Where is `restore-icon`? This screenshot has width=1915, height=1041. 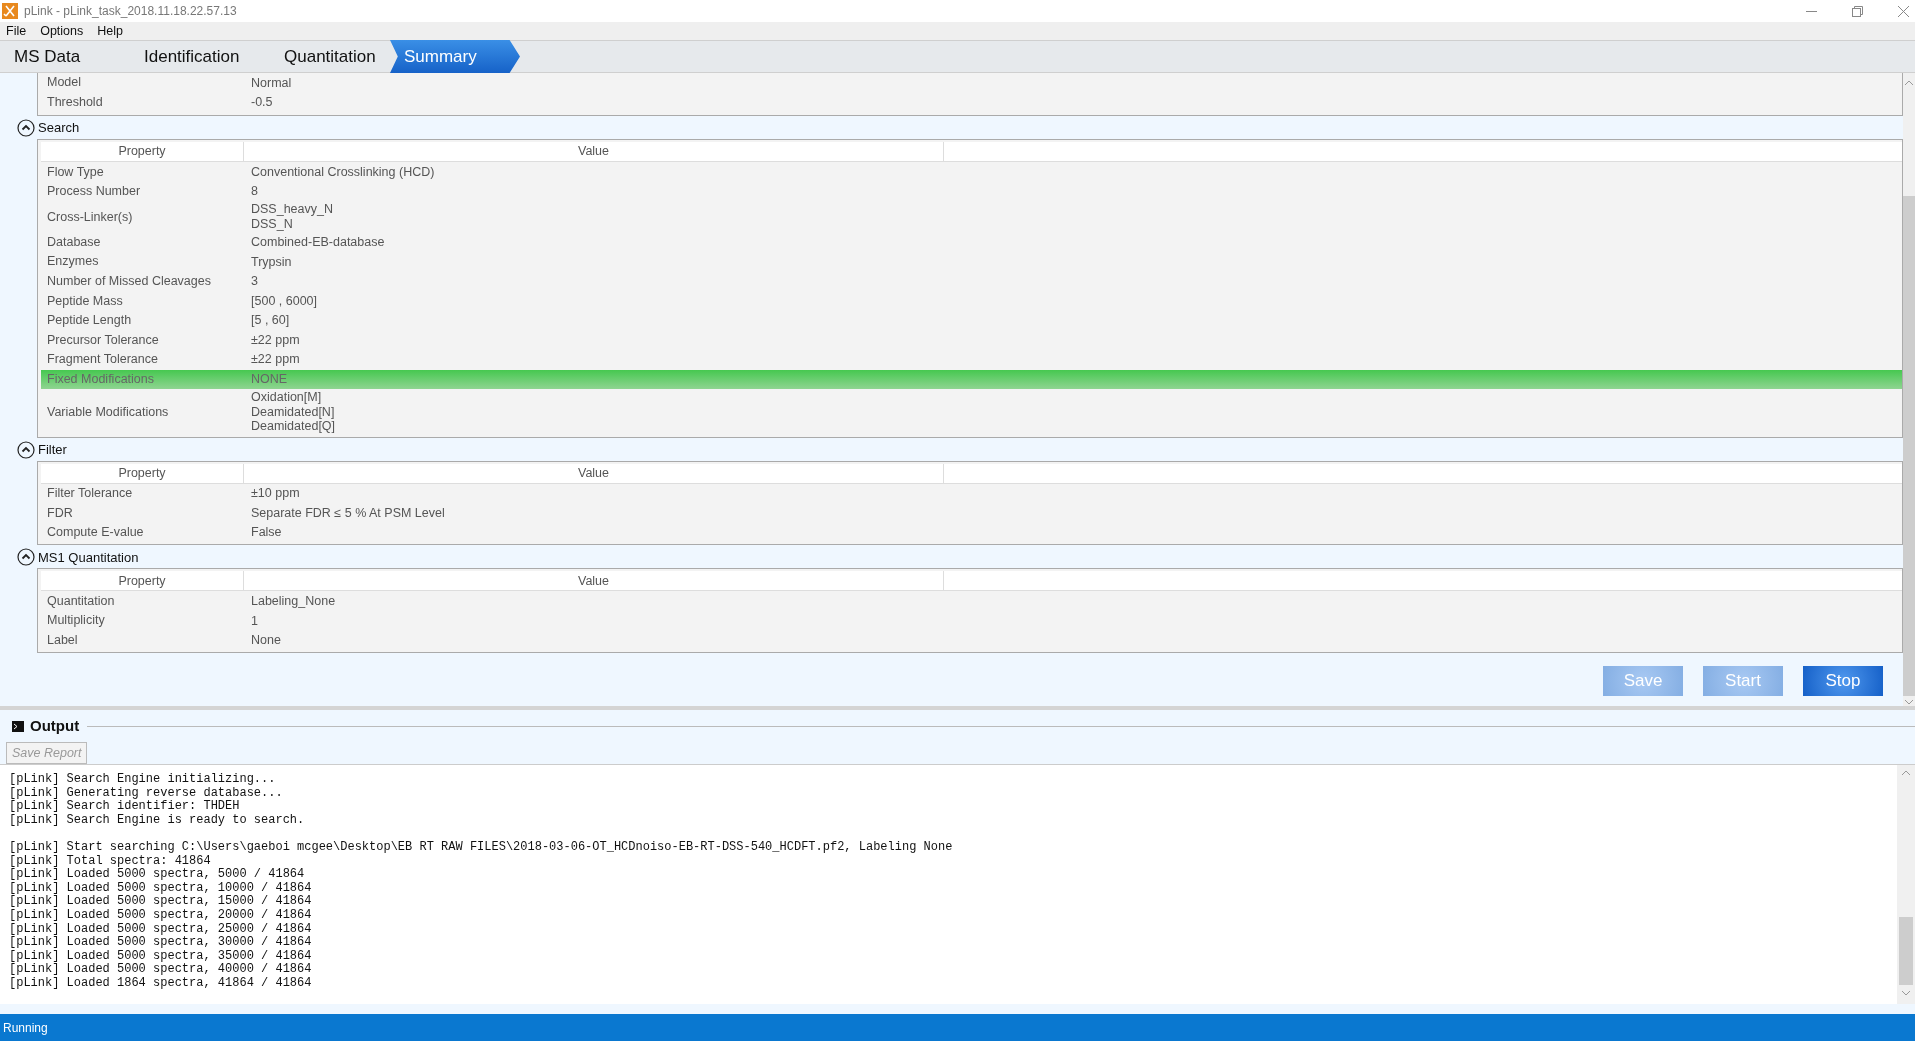 restore-icon is located at coordinates (1857, 11).